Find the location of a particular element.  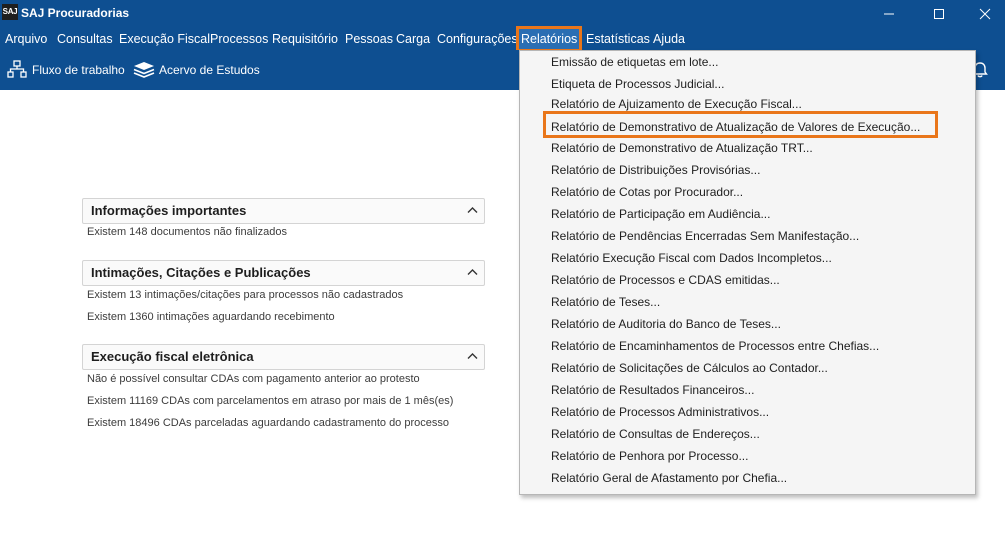

books-icon is located at coordinates (144, 70).